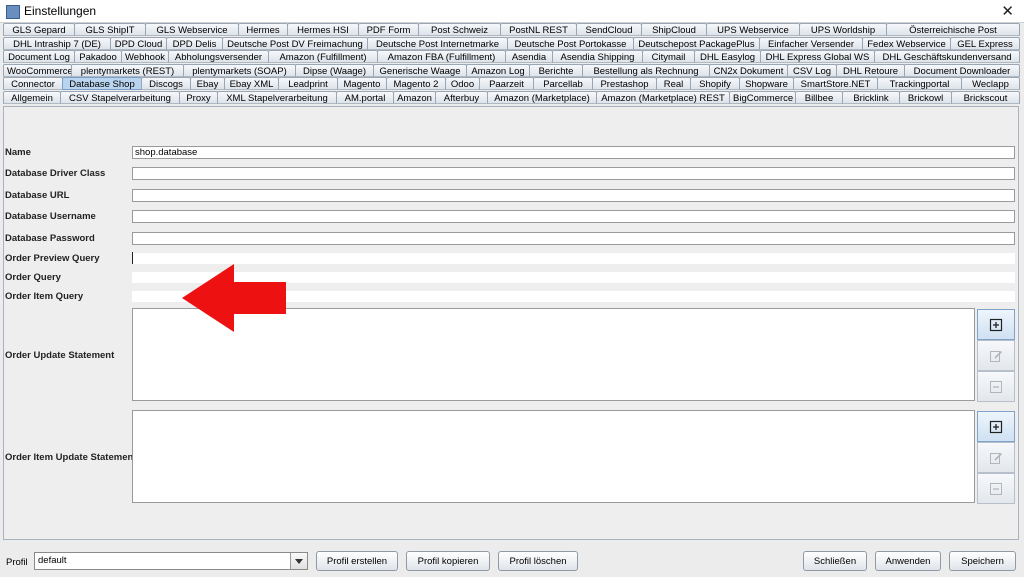 Image resolution: width=1024 pixels, height=577 pixels. Describe the element at coordinates (127, 70) in the screenshot. I see `tab-plentymarkets-rest: plentymarkets (REST)` at that location.